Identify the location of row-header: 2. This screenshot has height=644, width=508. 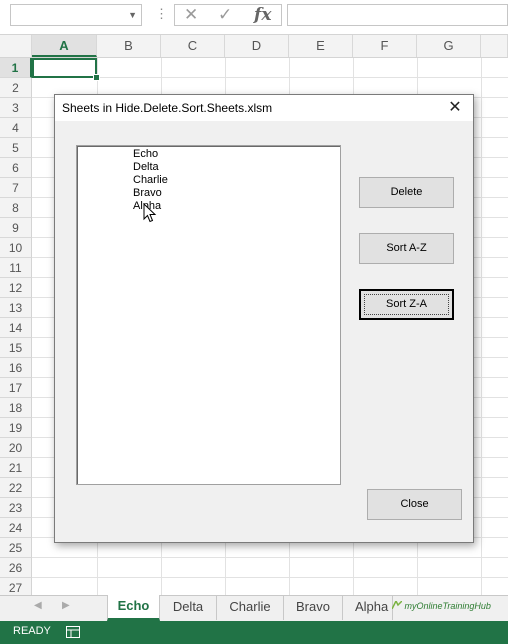
(16, 88).